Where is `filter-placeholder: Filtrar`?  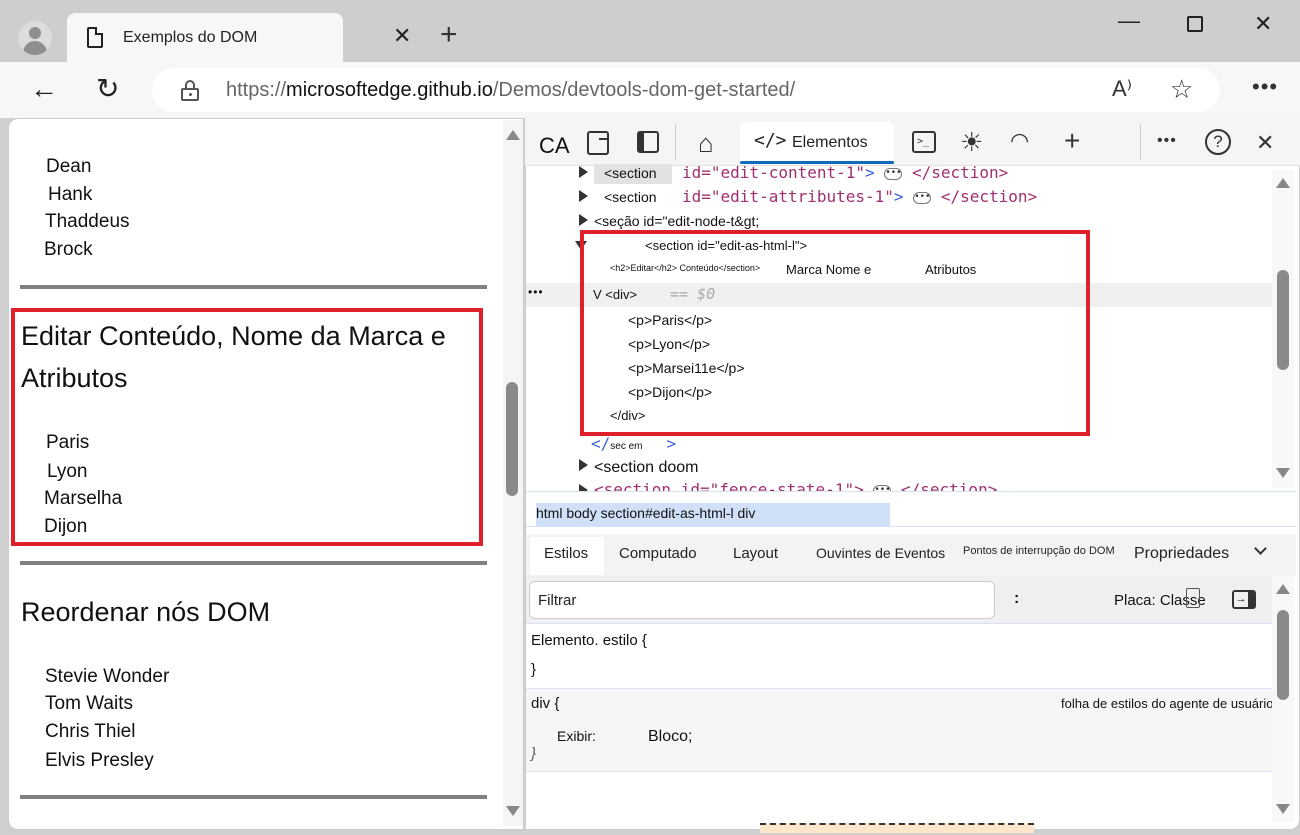
filter-placeholder: Filtrar is located at coordinates (557, 600).